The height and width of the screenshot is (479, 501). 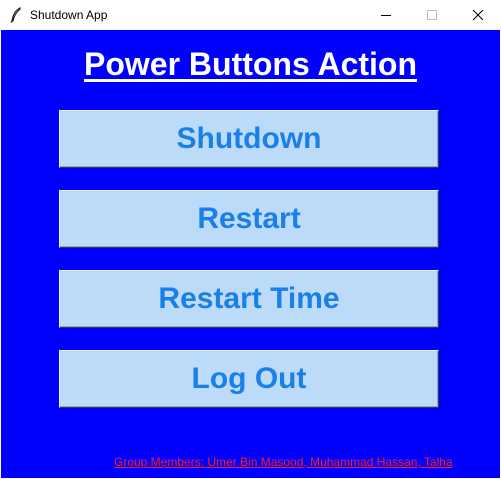 I want to click on restart-button: Restart, so click(x=249, y=219).